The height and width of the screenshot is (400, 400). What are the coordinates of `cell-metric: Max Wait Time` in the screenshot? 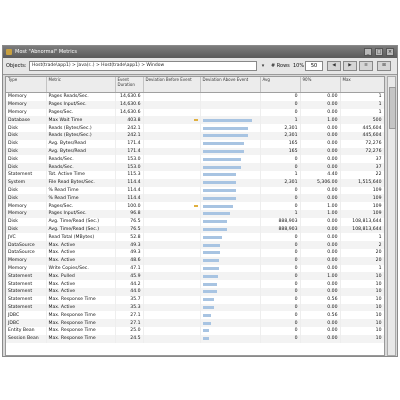 It's located at (81, 120).